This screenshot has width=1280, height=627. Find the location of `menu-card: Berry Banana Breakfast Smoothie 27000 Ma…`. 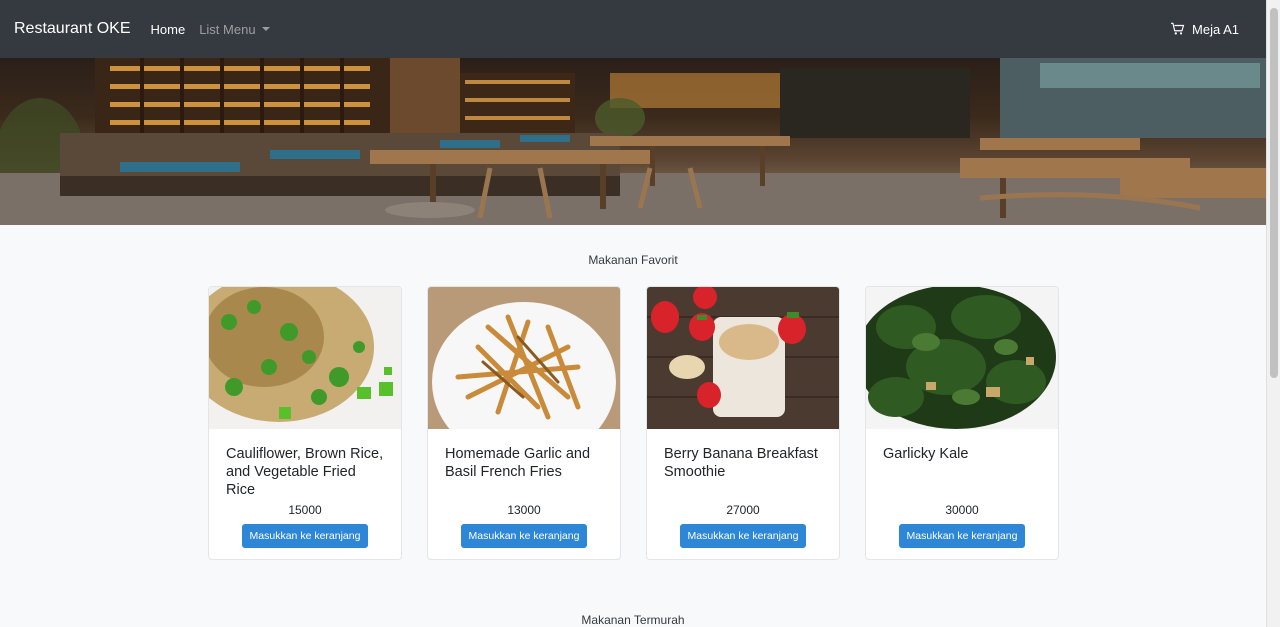

menu-card: Berry Banana Breakfast Smoothie 27000 Ma… is located at coordinates (743, 423).